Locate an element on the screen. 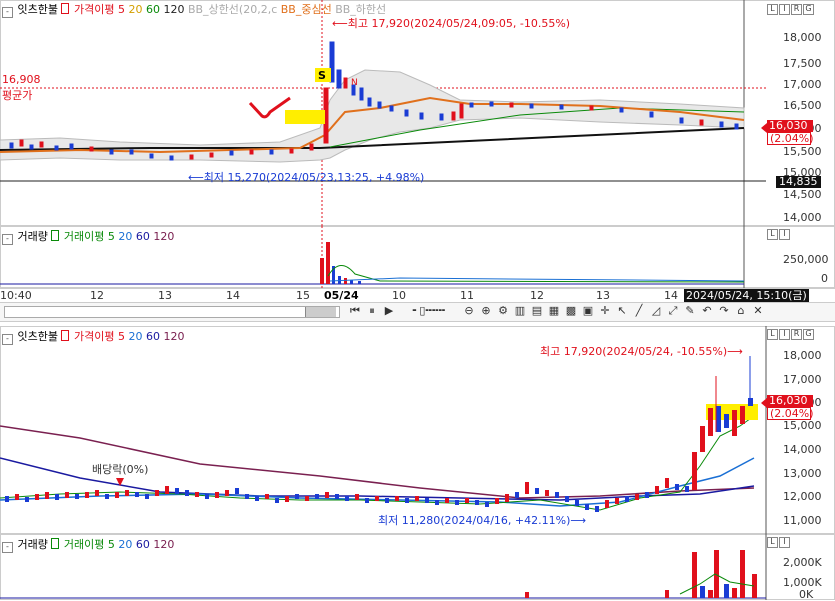  scroll-thumb is located at coordinates (320, 312).